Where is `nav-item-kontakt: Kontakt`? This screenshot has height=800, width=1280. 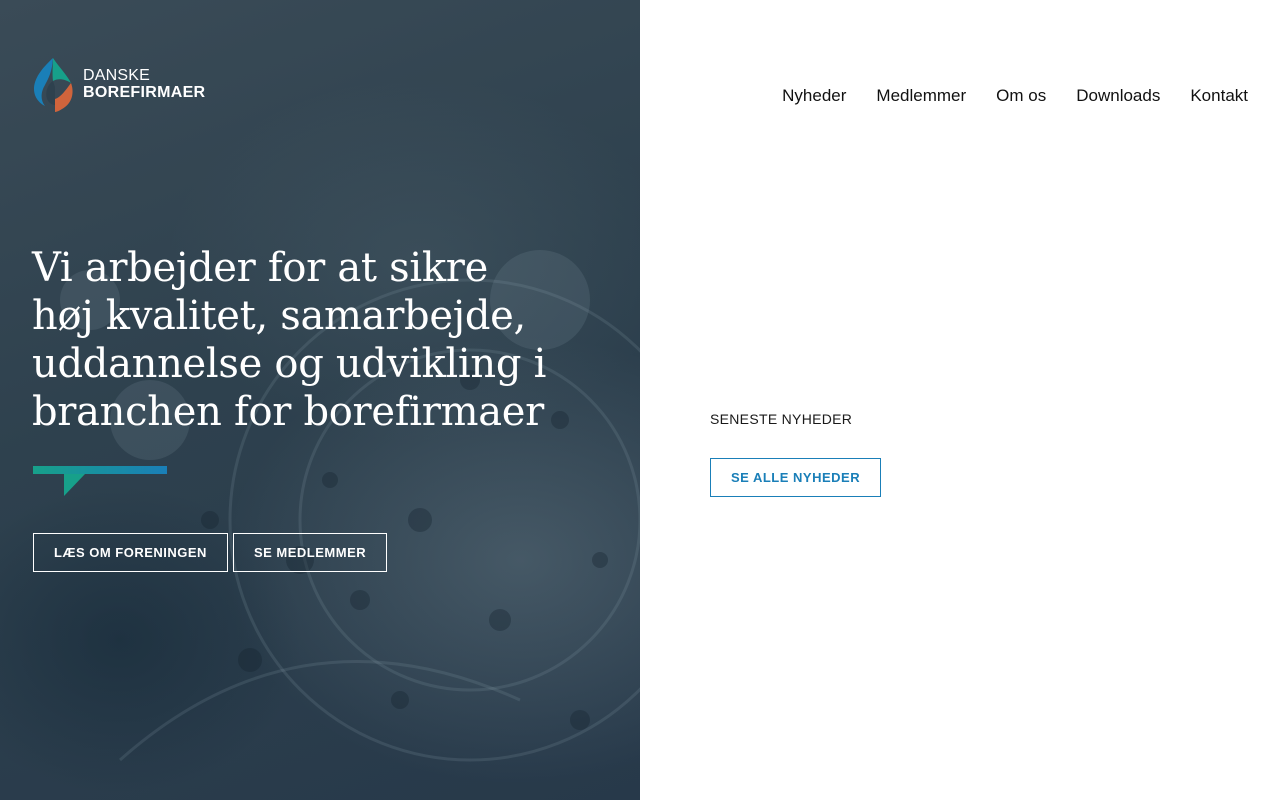 nav-item-kontakt: Kontakt is located at coordinates (1219, 96).